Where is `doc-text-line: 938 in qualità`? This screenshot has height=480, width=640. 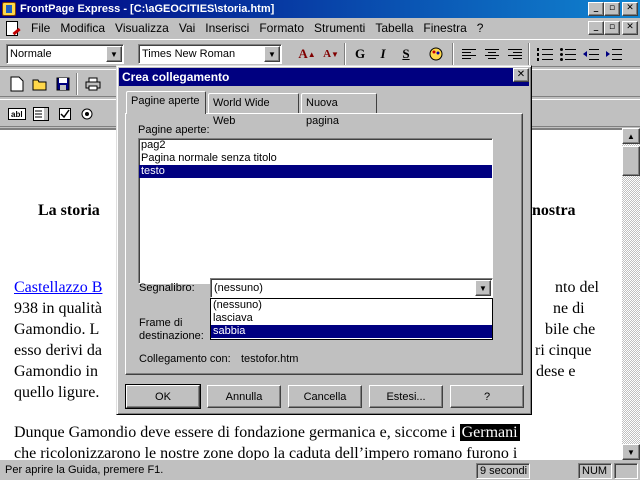
doc-text-line: 938 in qualità is located at coordinates (58, 308).